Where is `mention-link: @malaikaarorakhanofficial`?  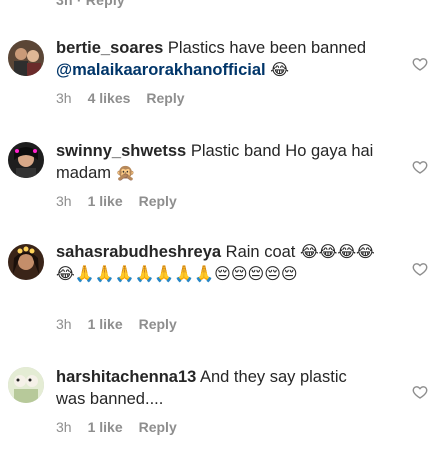 mention-link: @malaikaarorakhanofficial is located at coordinates (161, 70).